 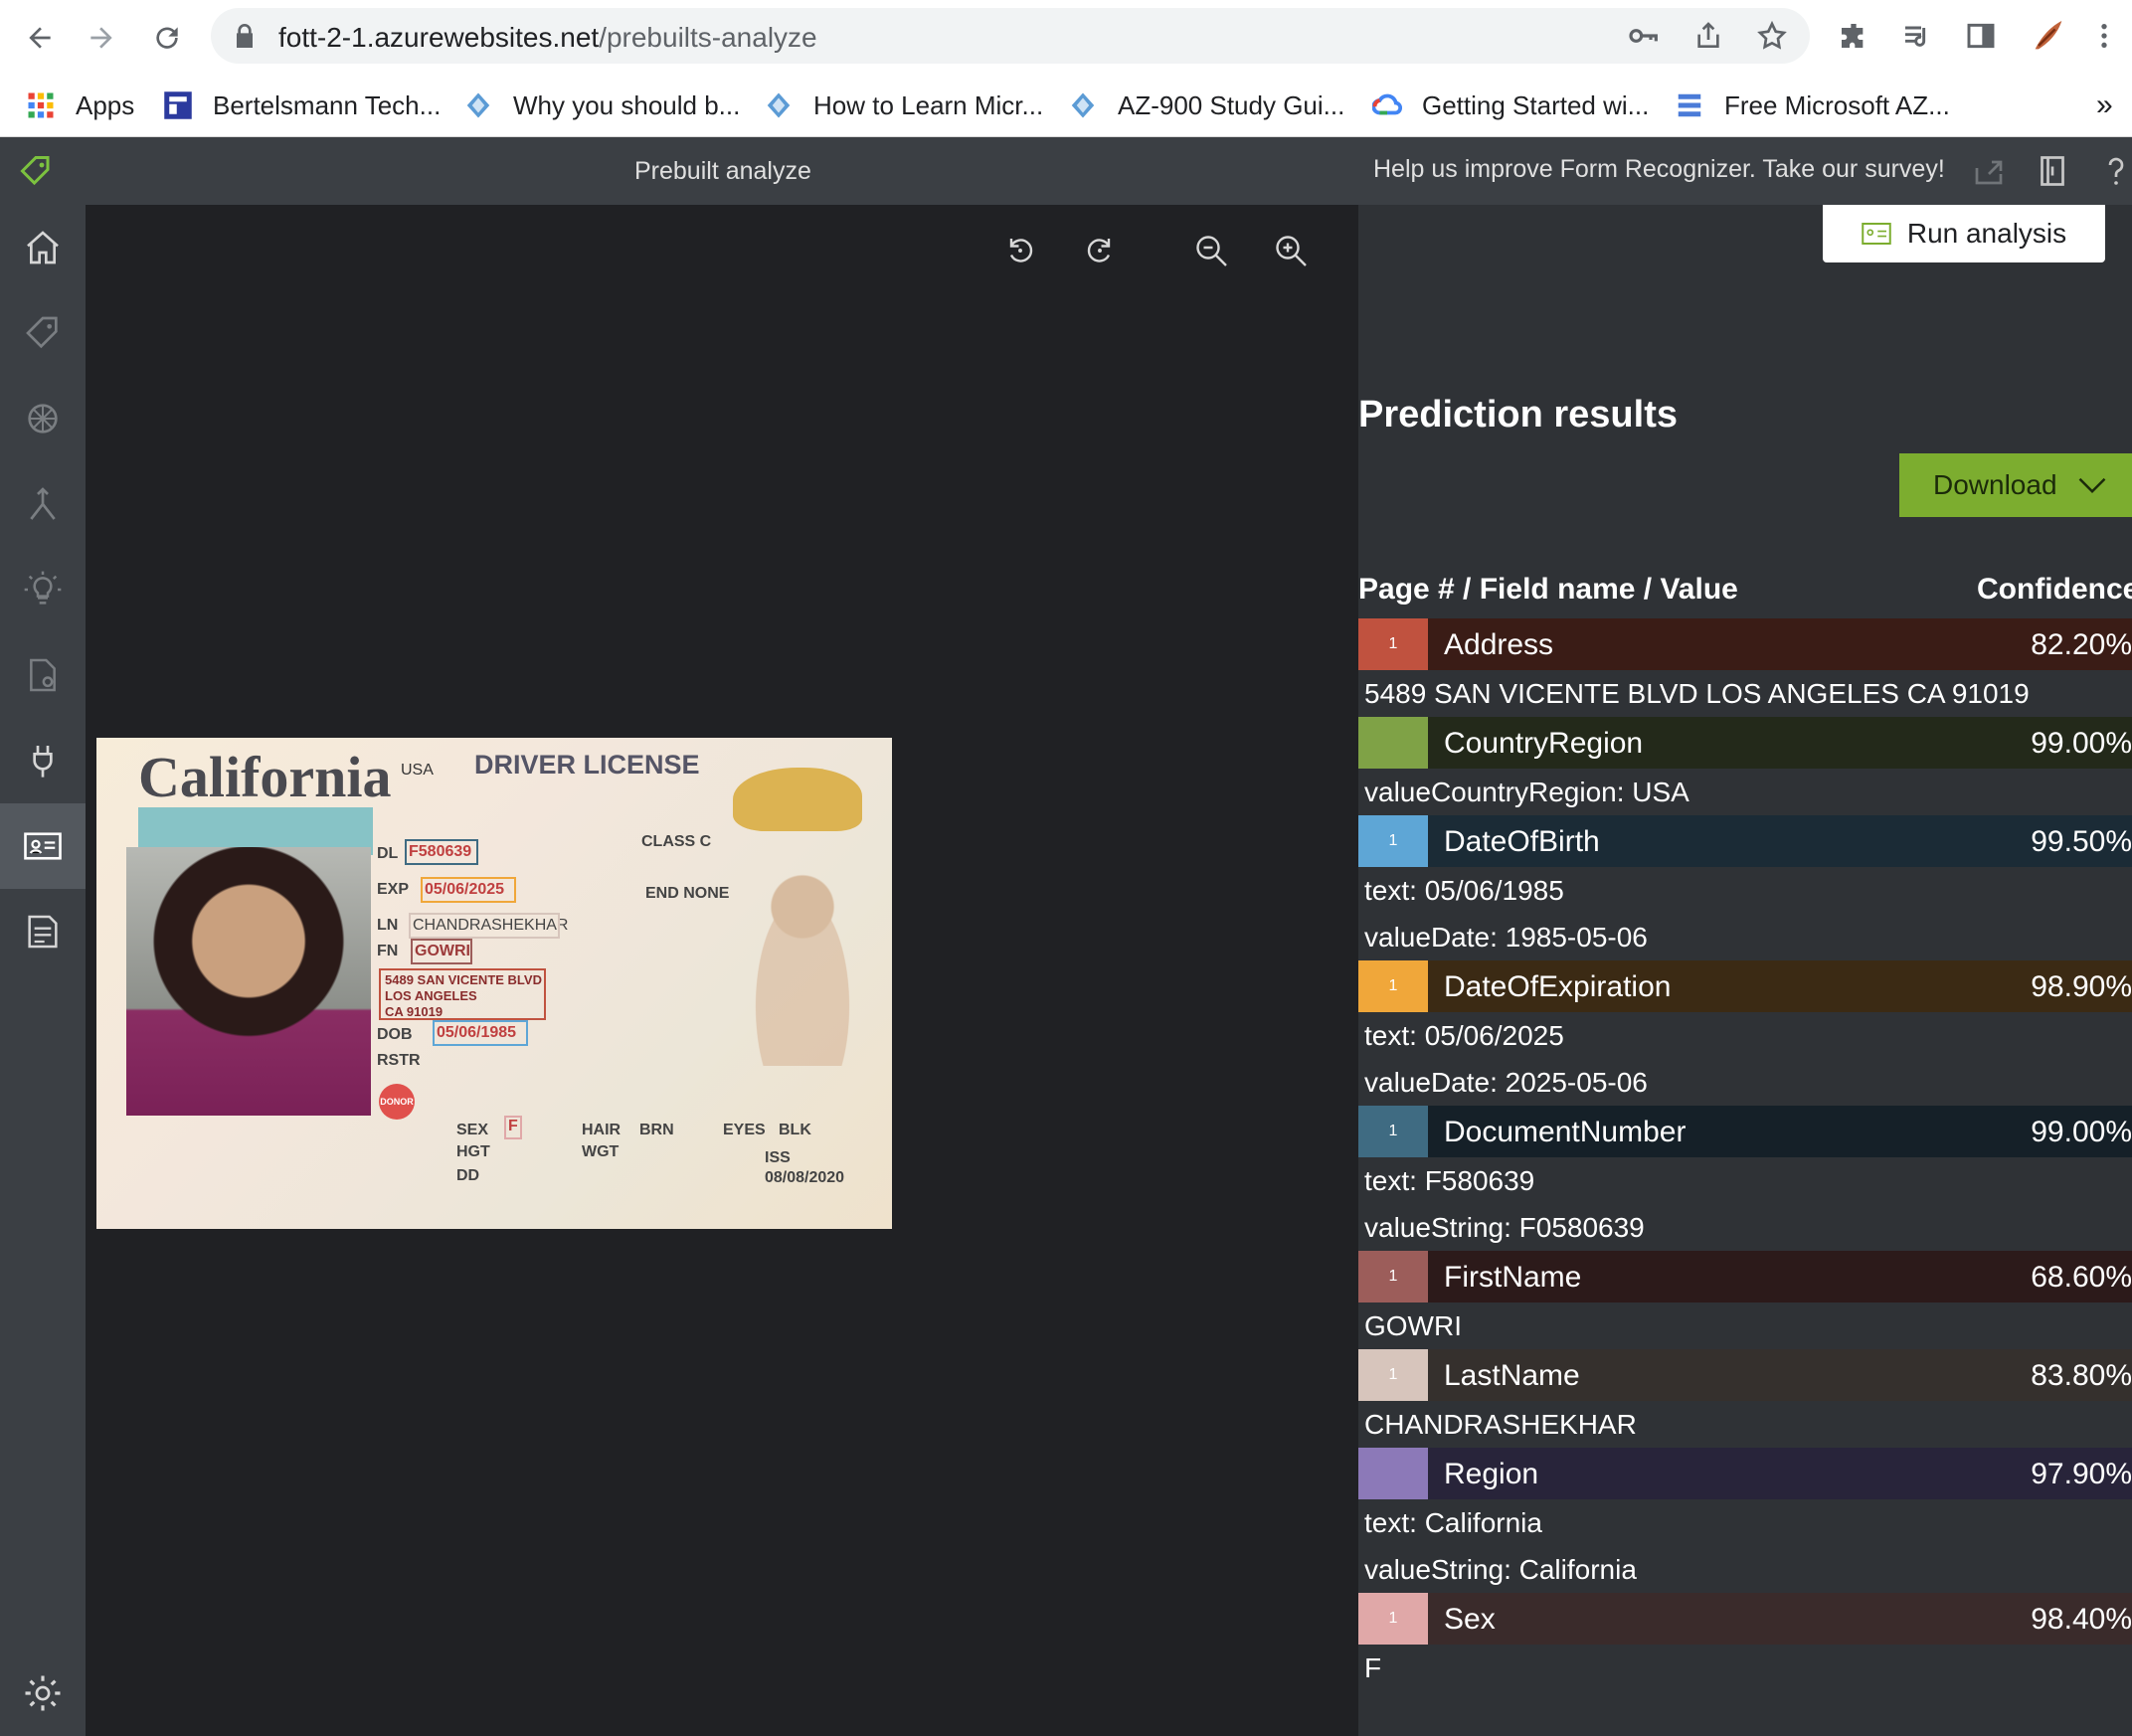 What do you see at coordinates (40, 38) in the screenshot?
I see `back-arrow-icon` at bounding box center [40, 38].